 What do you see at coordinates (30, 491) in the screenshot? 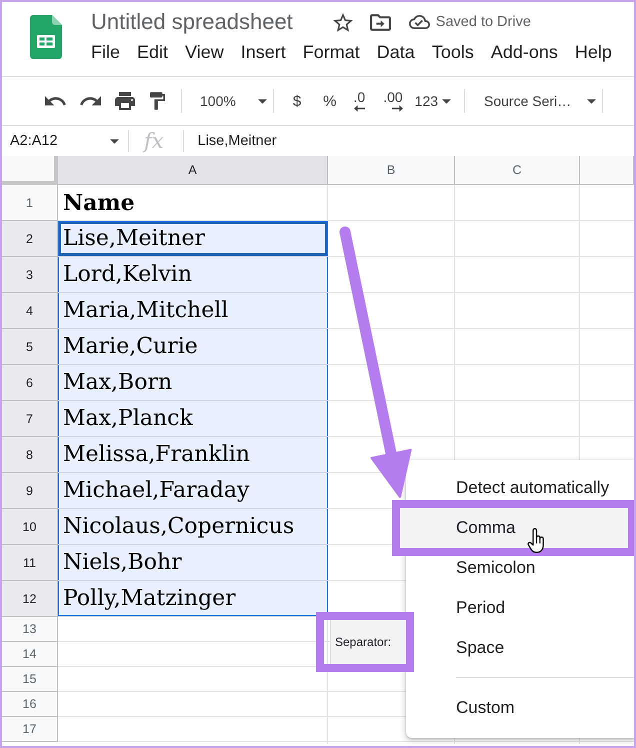
I see `row-header: 9` at bounding box center [30, 491].